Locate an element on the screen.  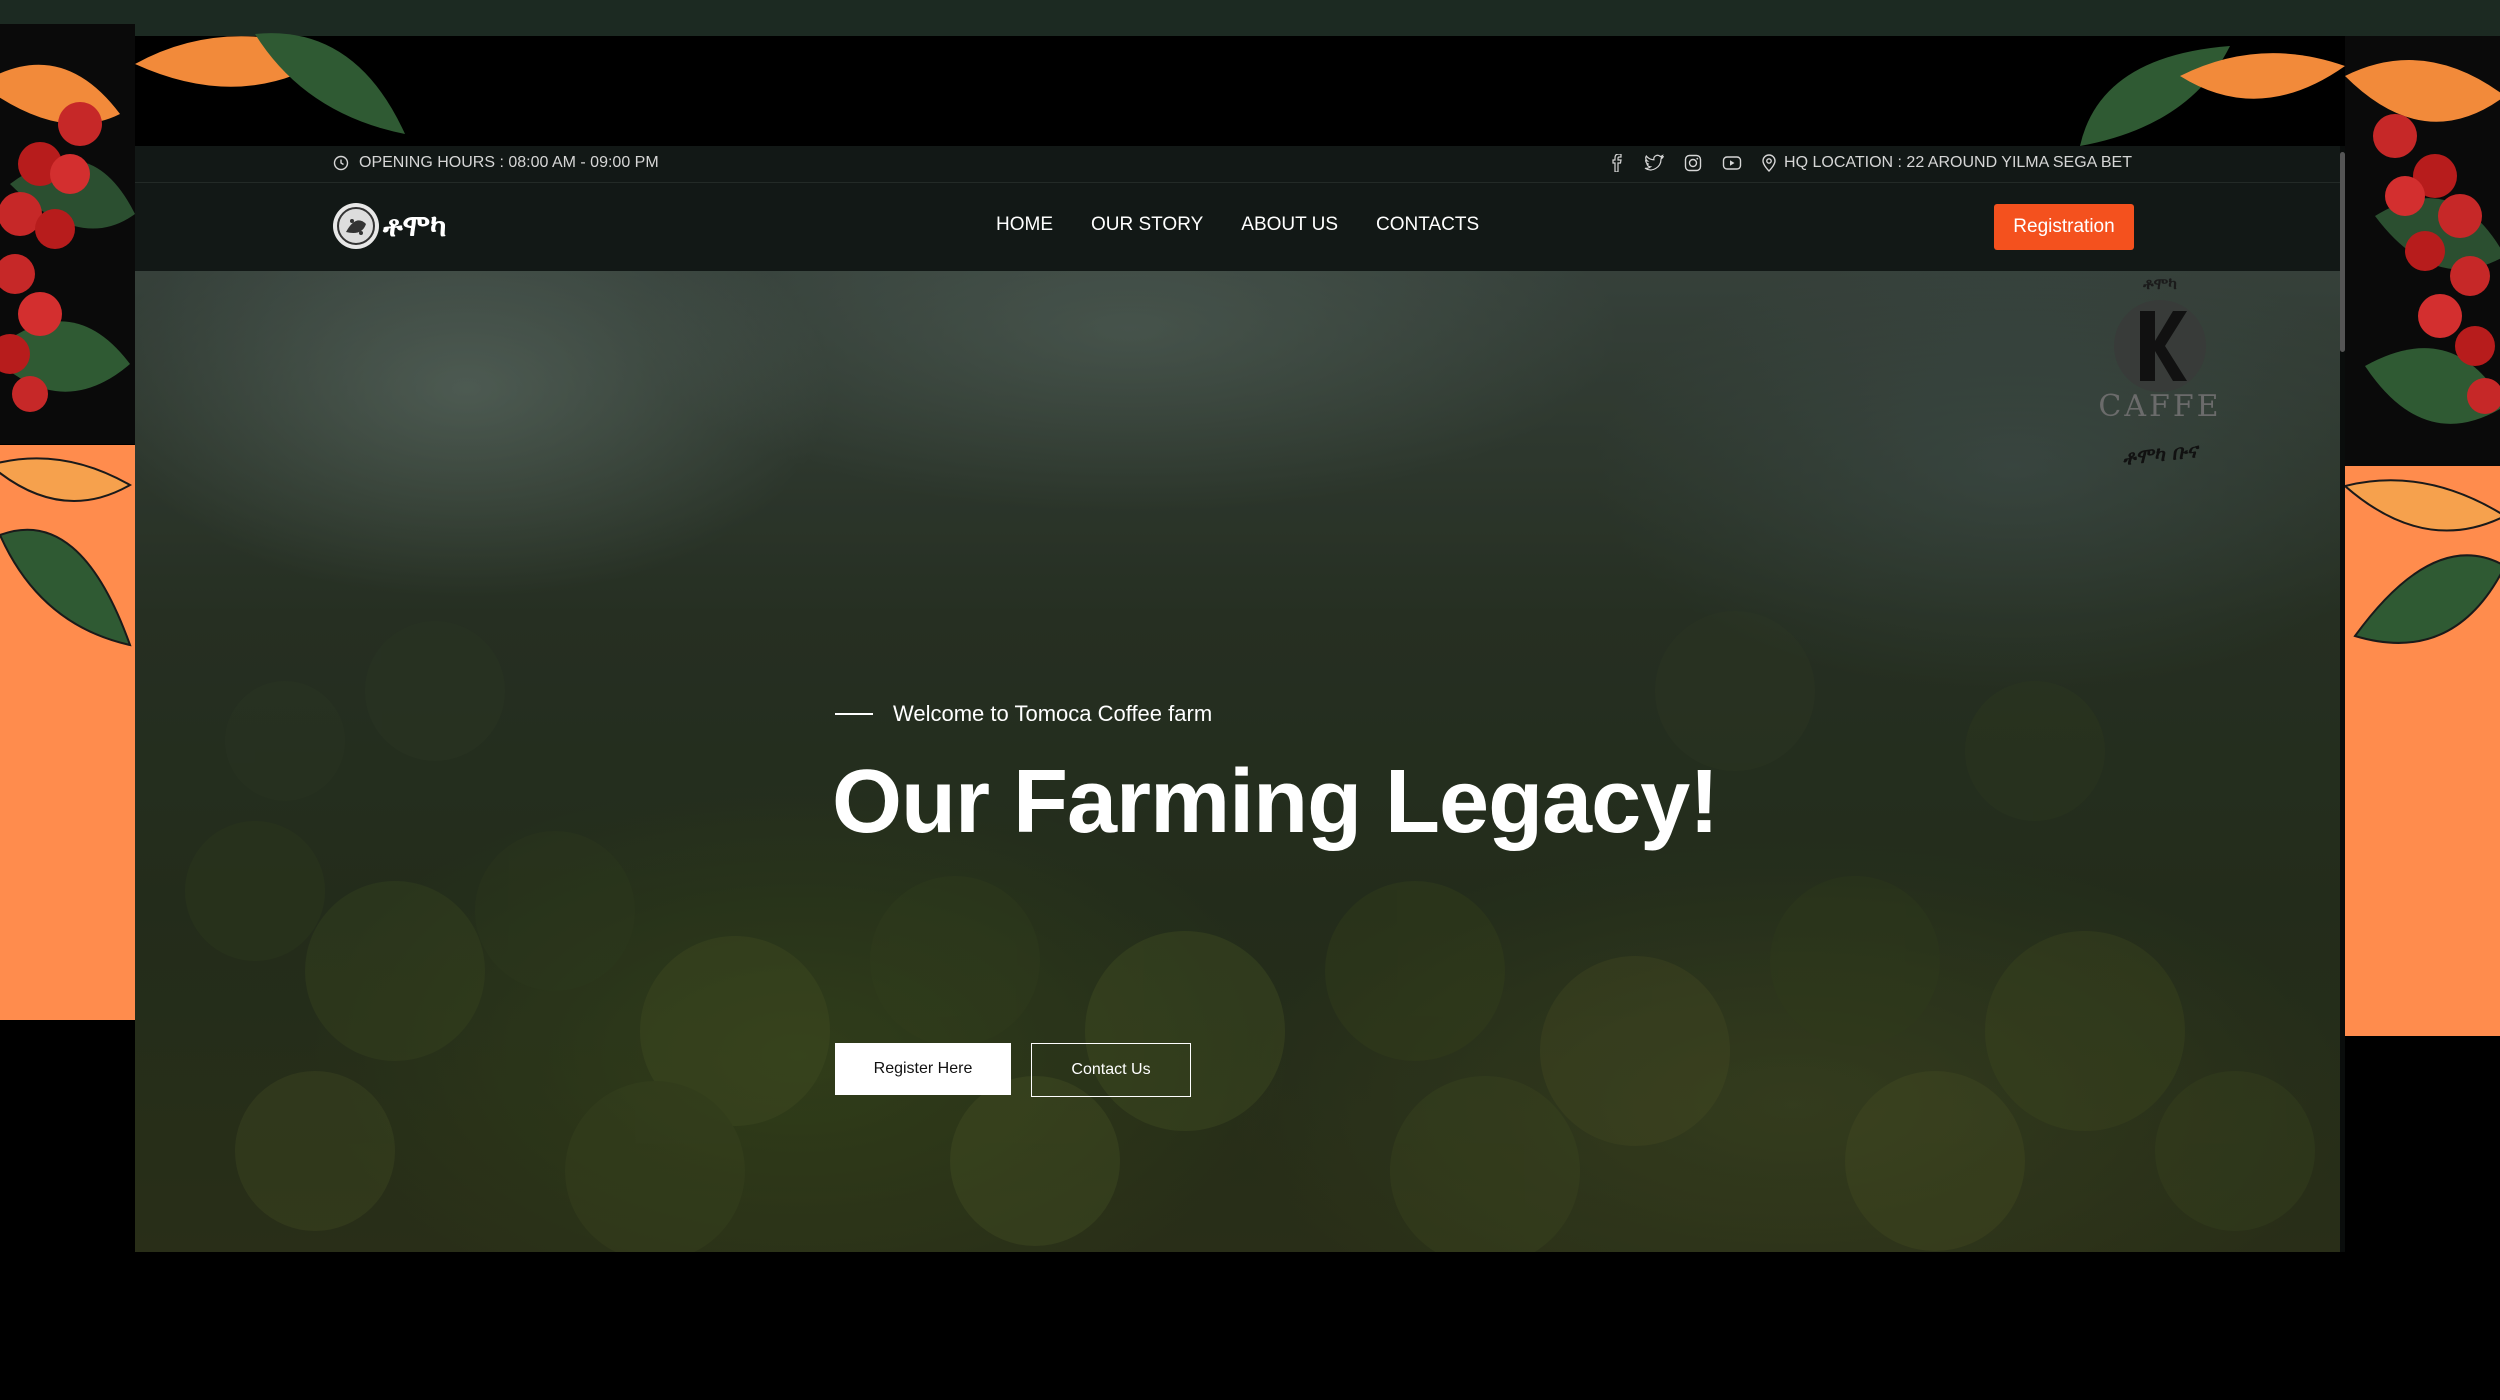
coffee-branch-decoration-right is located at coordinates (2422, 251).